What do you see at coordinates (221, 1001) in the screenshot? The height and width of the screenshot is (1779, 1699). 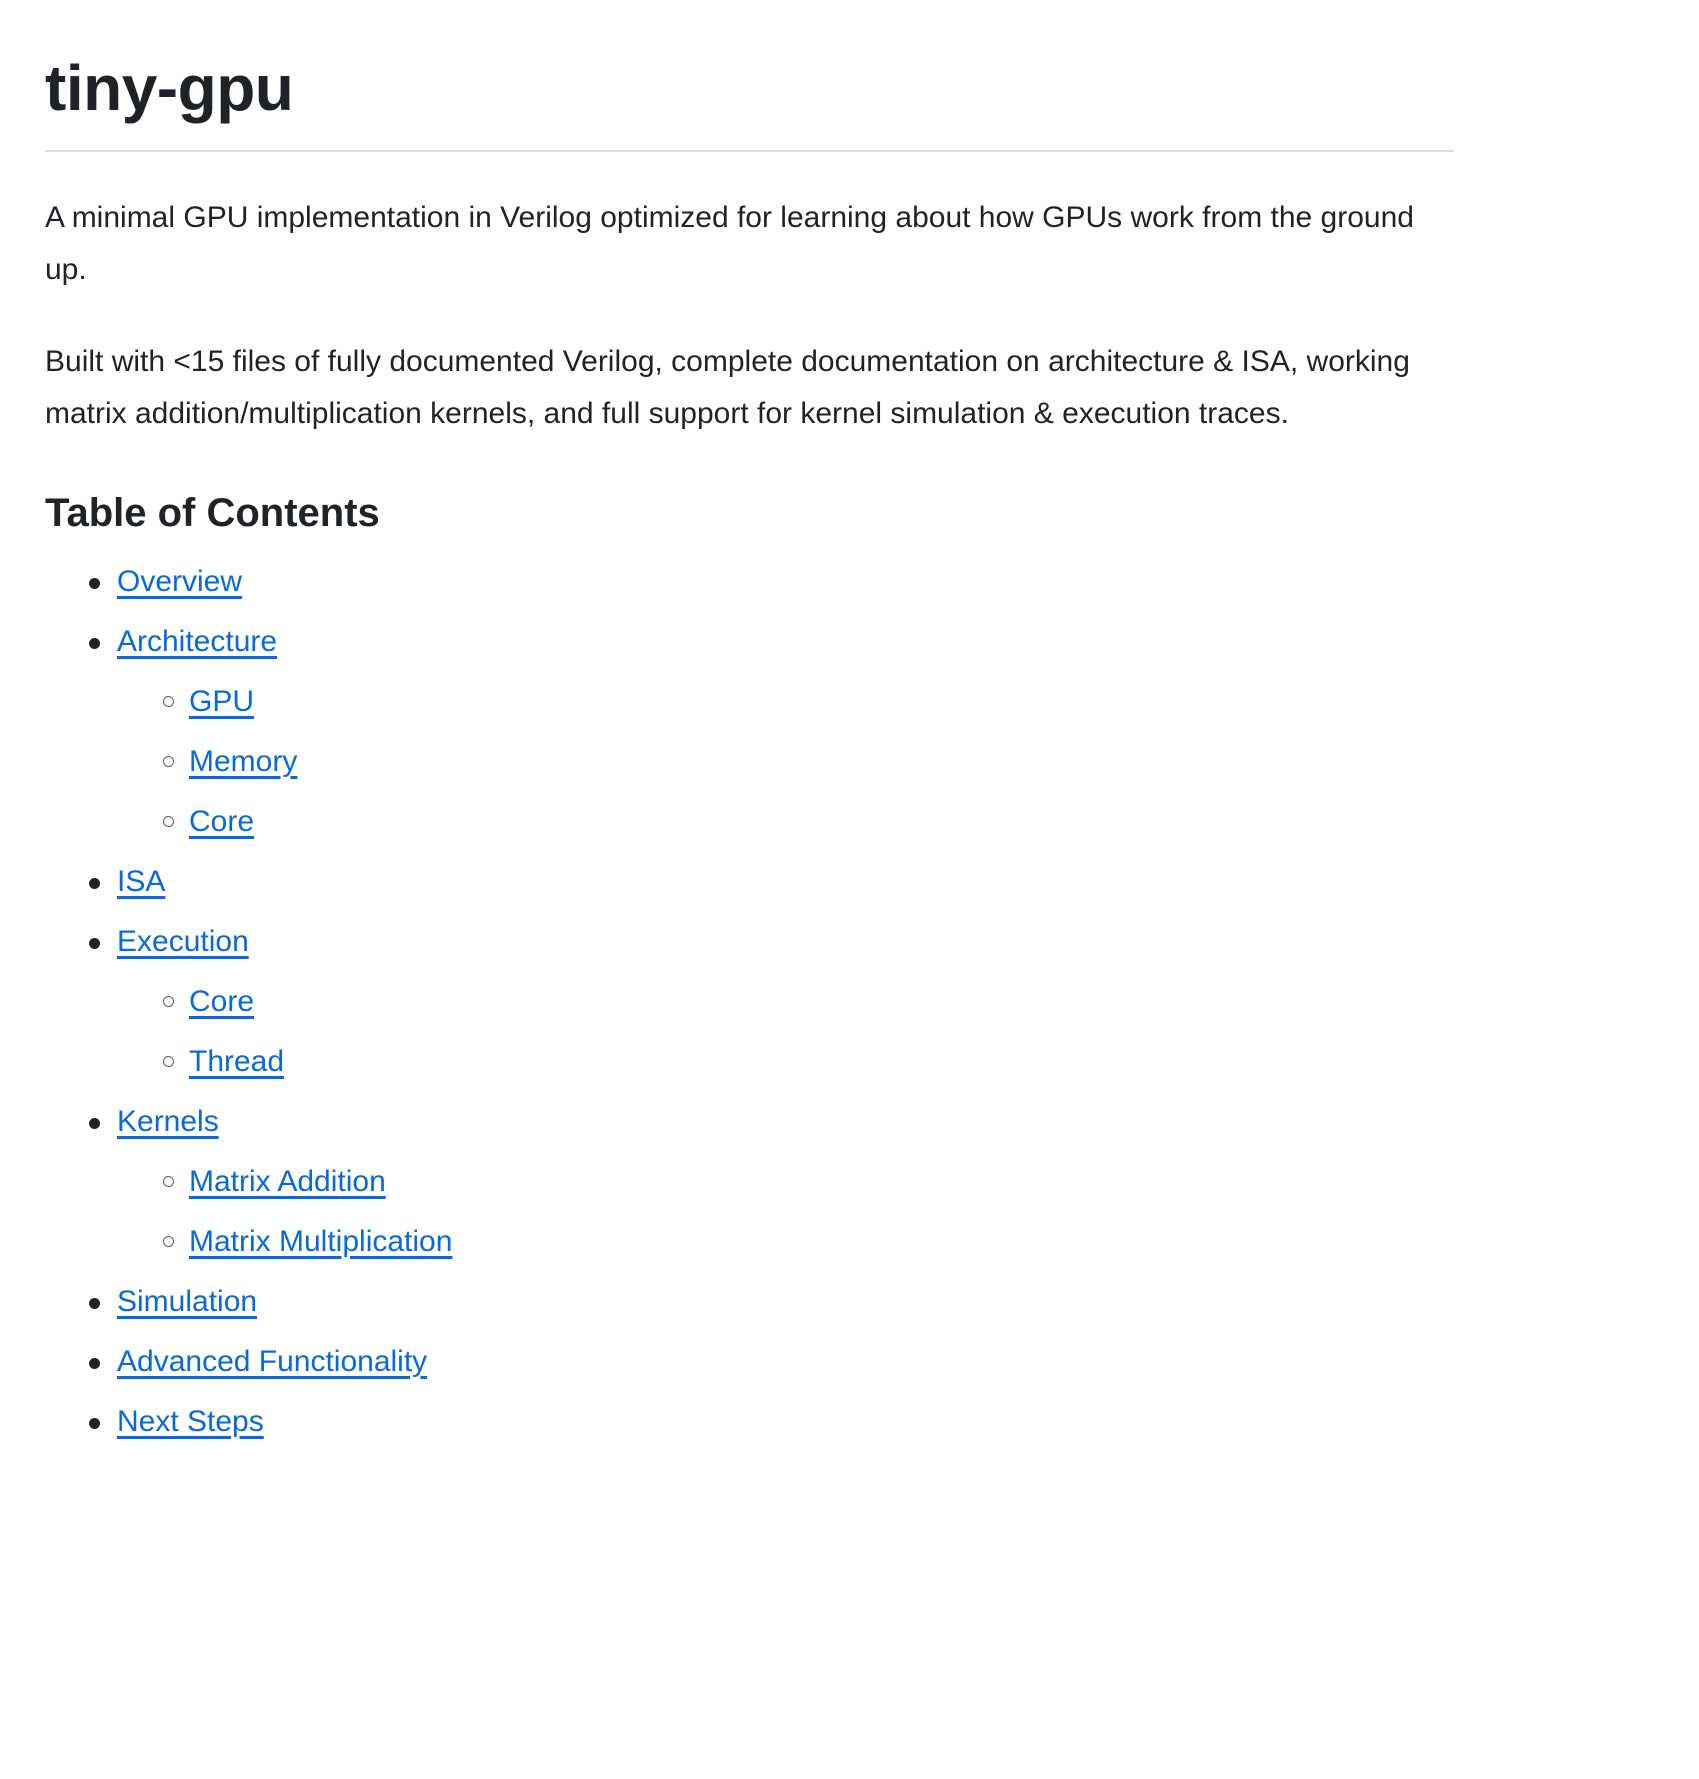 I see `toc-link-execution-core: Core` at bounding box center [221, 1001].